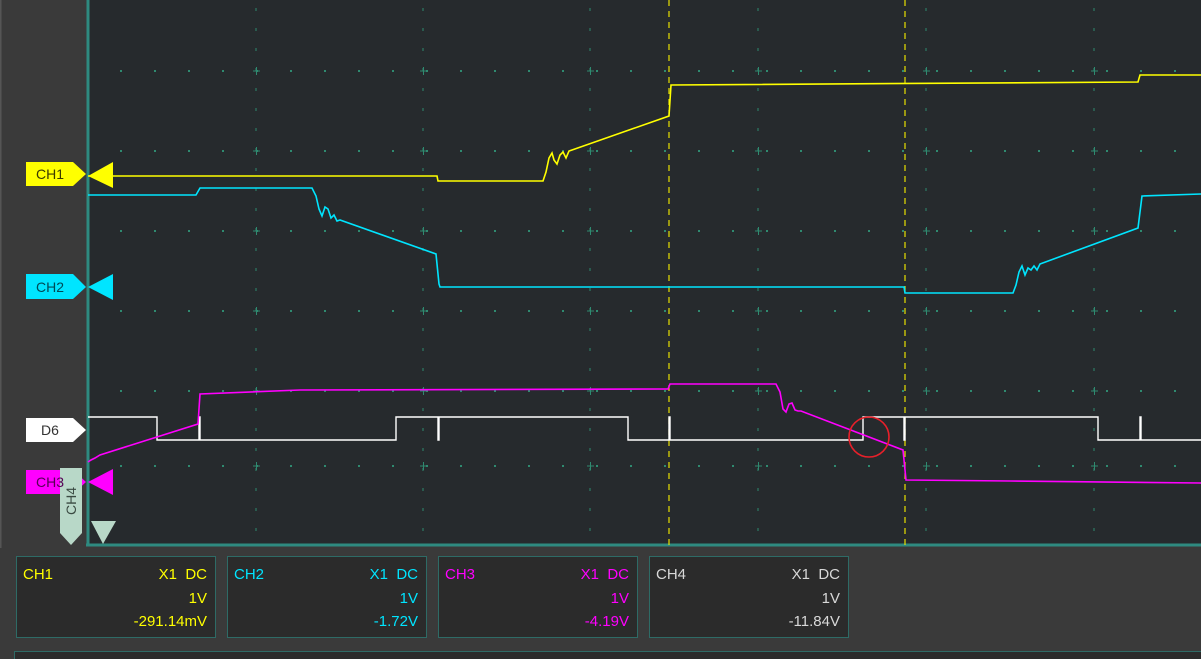  Describe the element at coordinates (170, 621) in the screenshot. I see `ch1-offset: -291.14mV` at that location.